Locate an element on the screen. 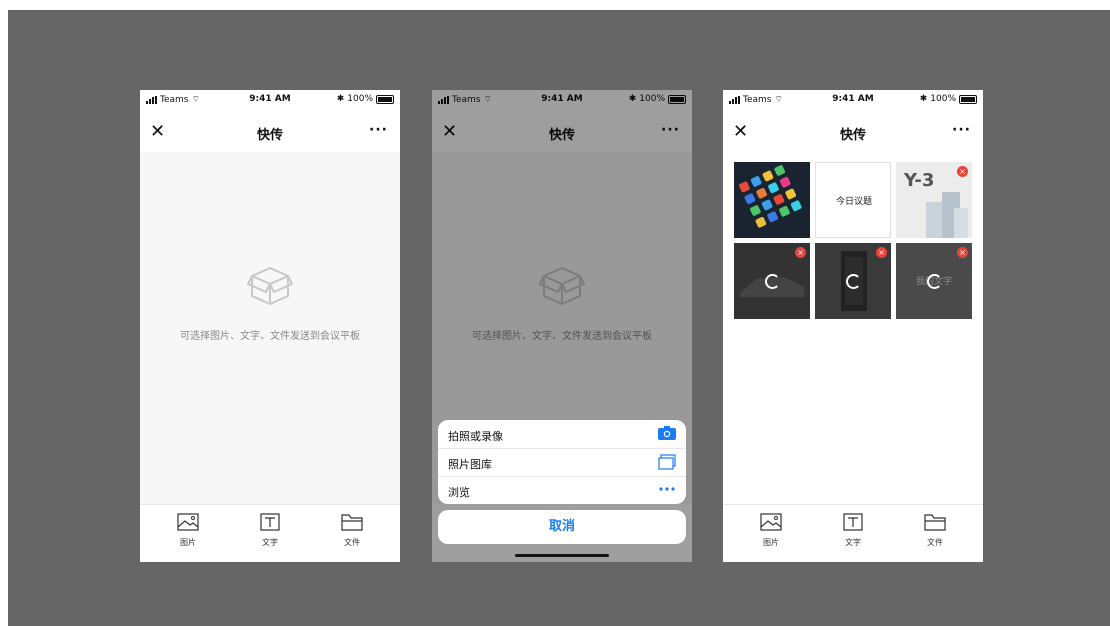 The width and height of the screenshot is (1110, 626). text-tile: 今日议题 is located at coordinates (853, 200).